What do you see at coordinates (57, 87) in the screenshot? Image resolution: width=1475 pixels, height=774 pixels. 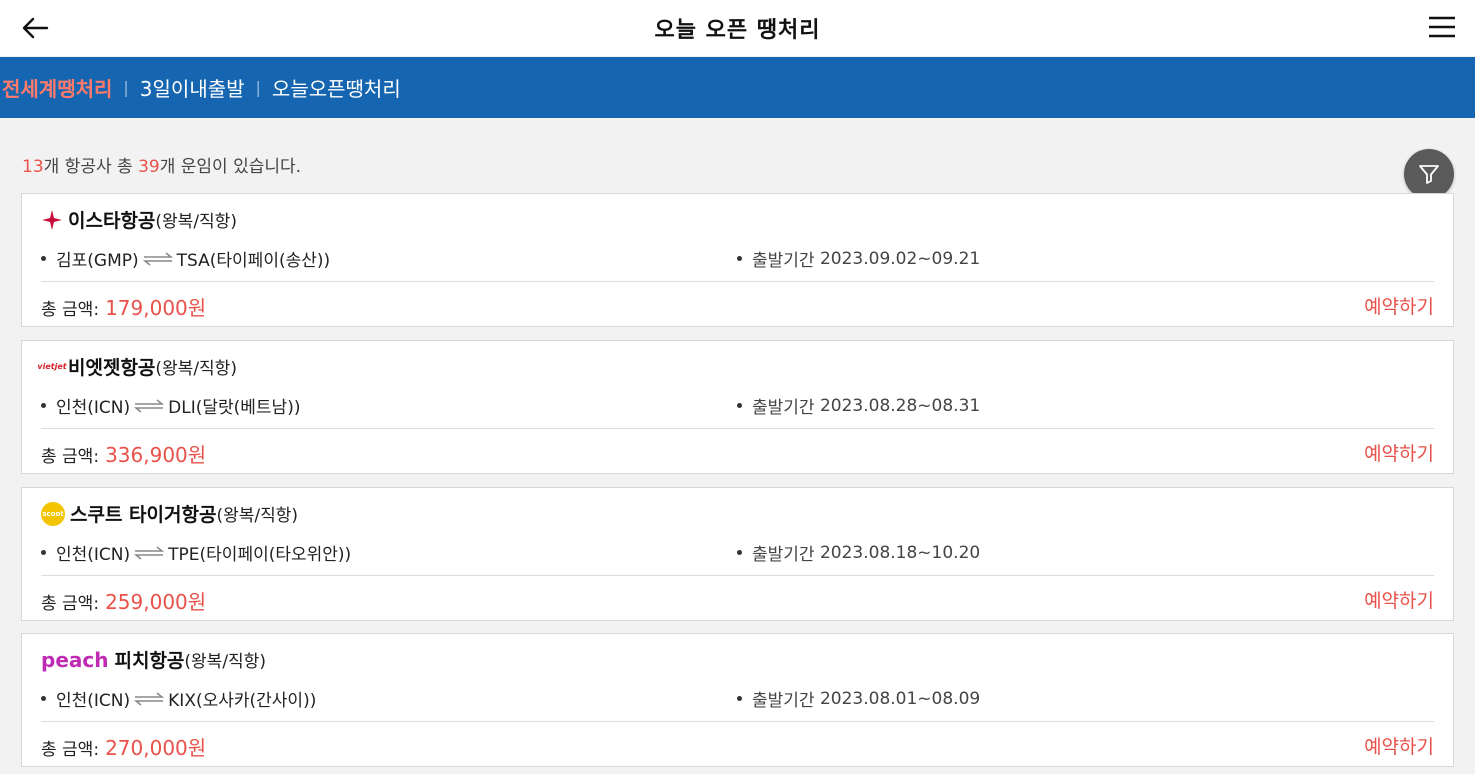 I see `tab-worldwide-deals: 전세계땡처리` at bounding box center [57, 87].